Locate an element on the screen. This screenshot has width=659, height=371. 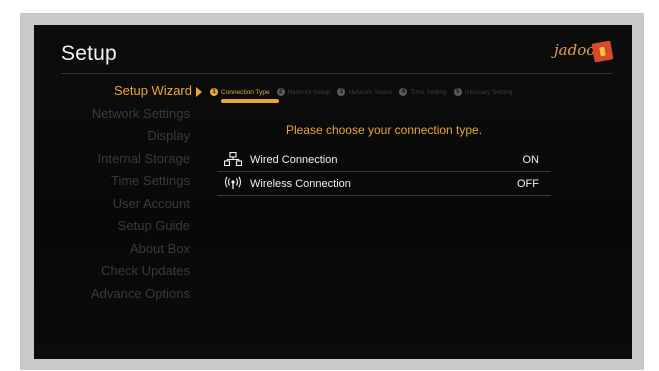
page-title: Setup is located at coordinates (89, 53).